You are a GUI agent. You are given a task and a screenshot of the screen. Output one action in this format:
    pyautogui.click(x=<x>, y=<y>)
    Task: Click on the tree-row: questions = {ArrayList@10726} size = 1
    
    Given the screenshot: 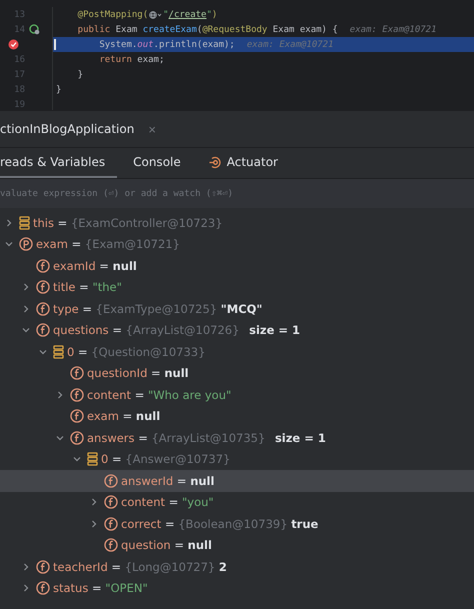 What is the action you would take?
    pyautogui.click(x=237, y=330)
    